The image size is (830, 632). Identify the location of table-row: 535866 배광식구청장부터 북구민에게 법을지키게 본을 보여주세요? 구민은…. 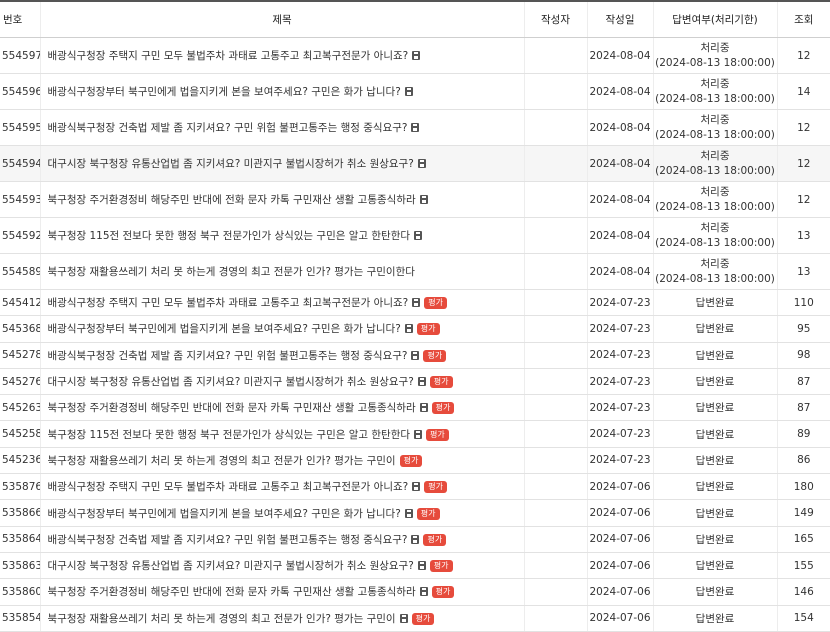
(415, 513).